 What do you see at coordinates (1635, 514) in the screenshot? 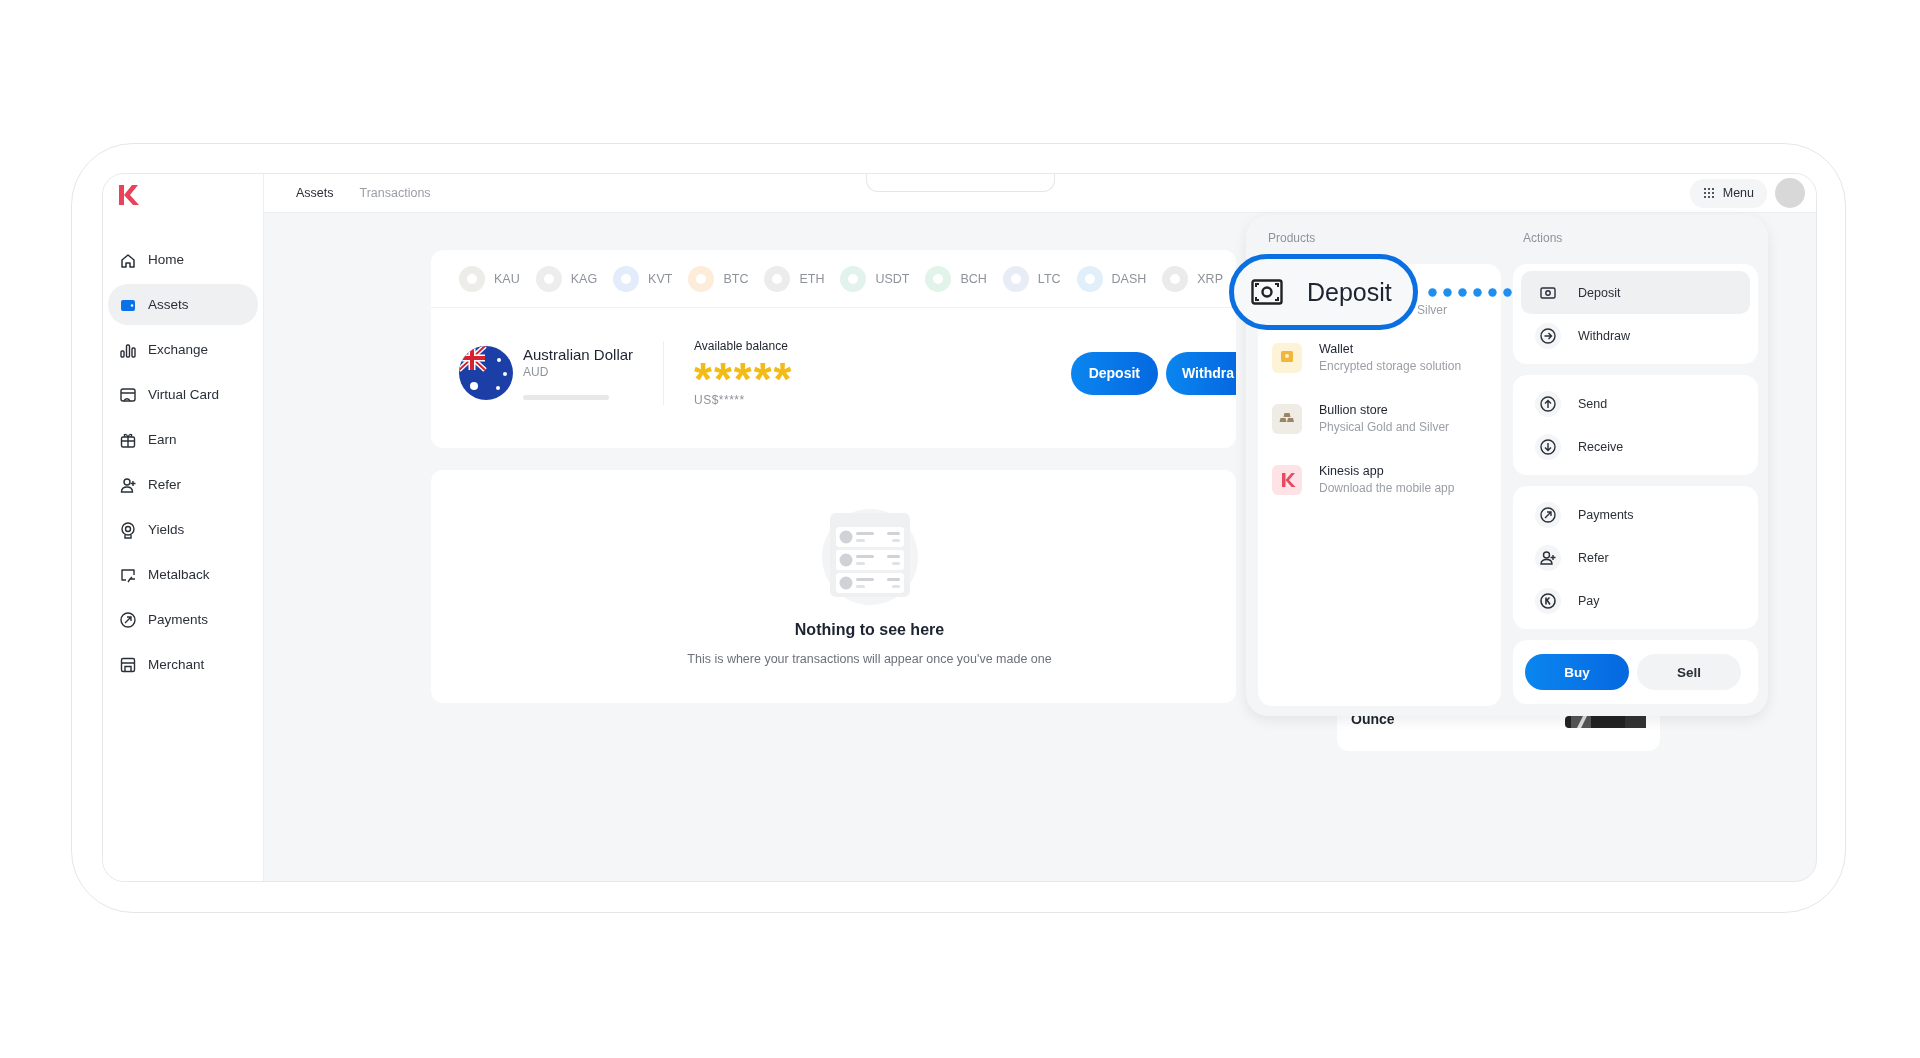
I see `action-item: Payments` at bounding box center [1635, 514].